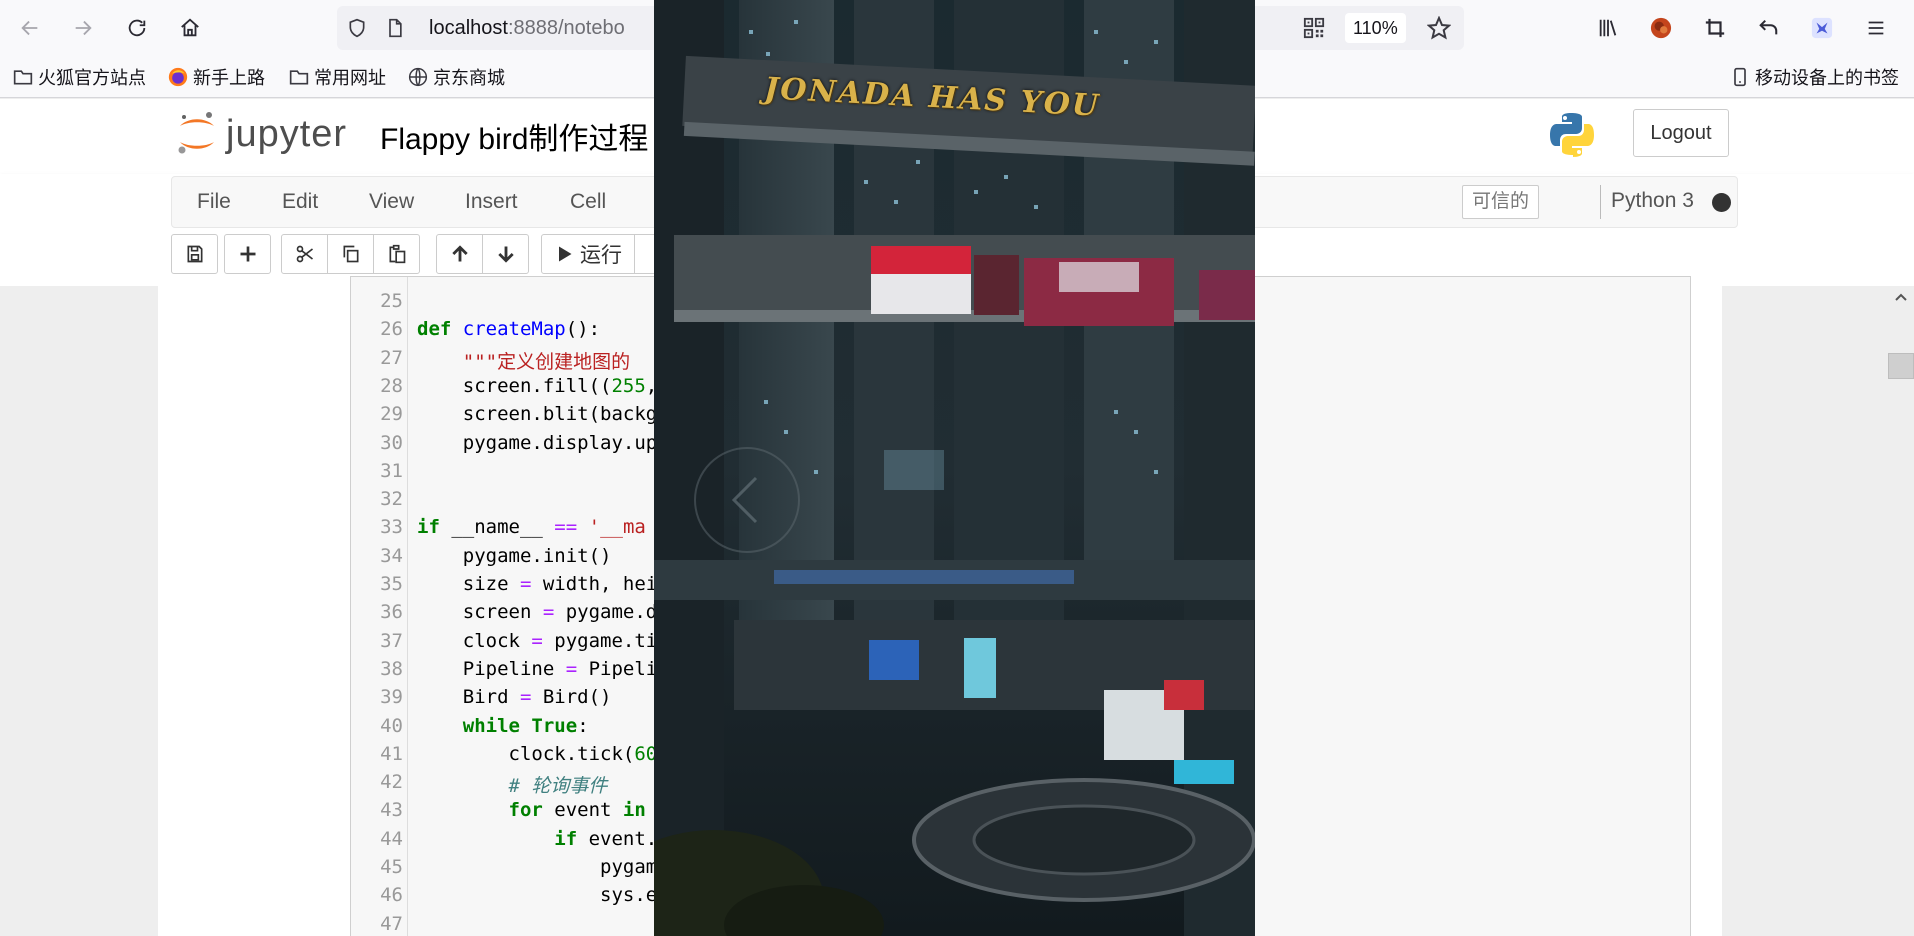  What do you see at coordinates (395, 28) in the screenshot?
I see `page-icon` at bounding box center [395, 28].